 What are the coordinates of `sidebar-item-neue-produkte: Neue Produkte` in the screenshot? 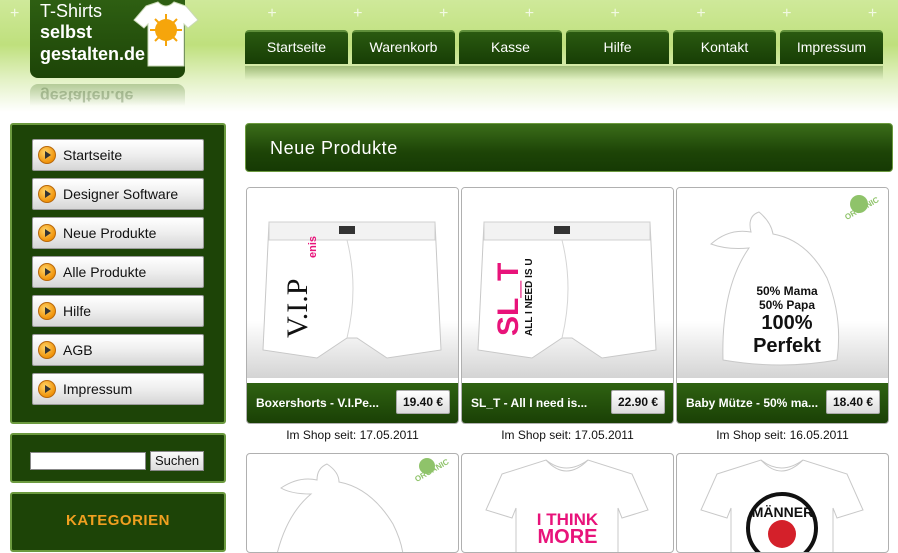 It's located at (118, 233).